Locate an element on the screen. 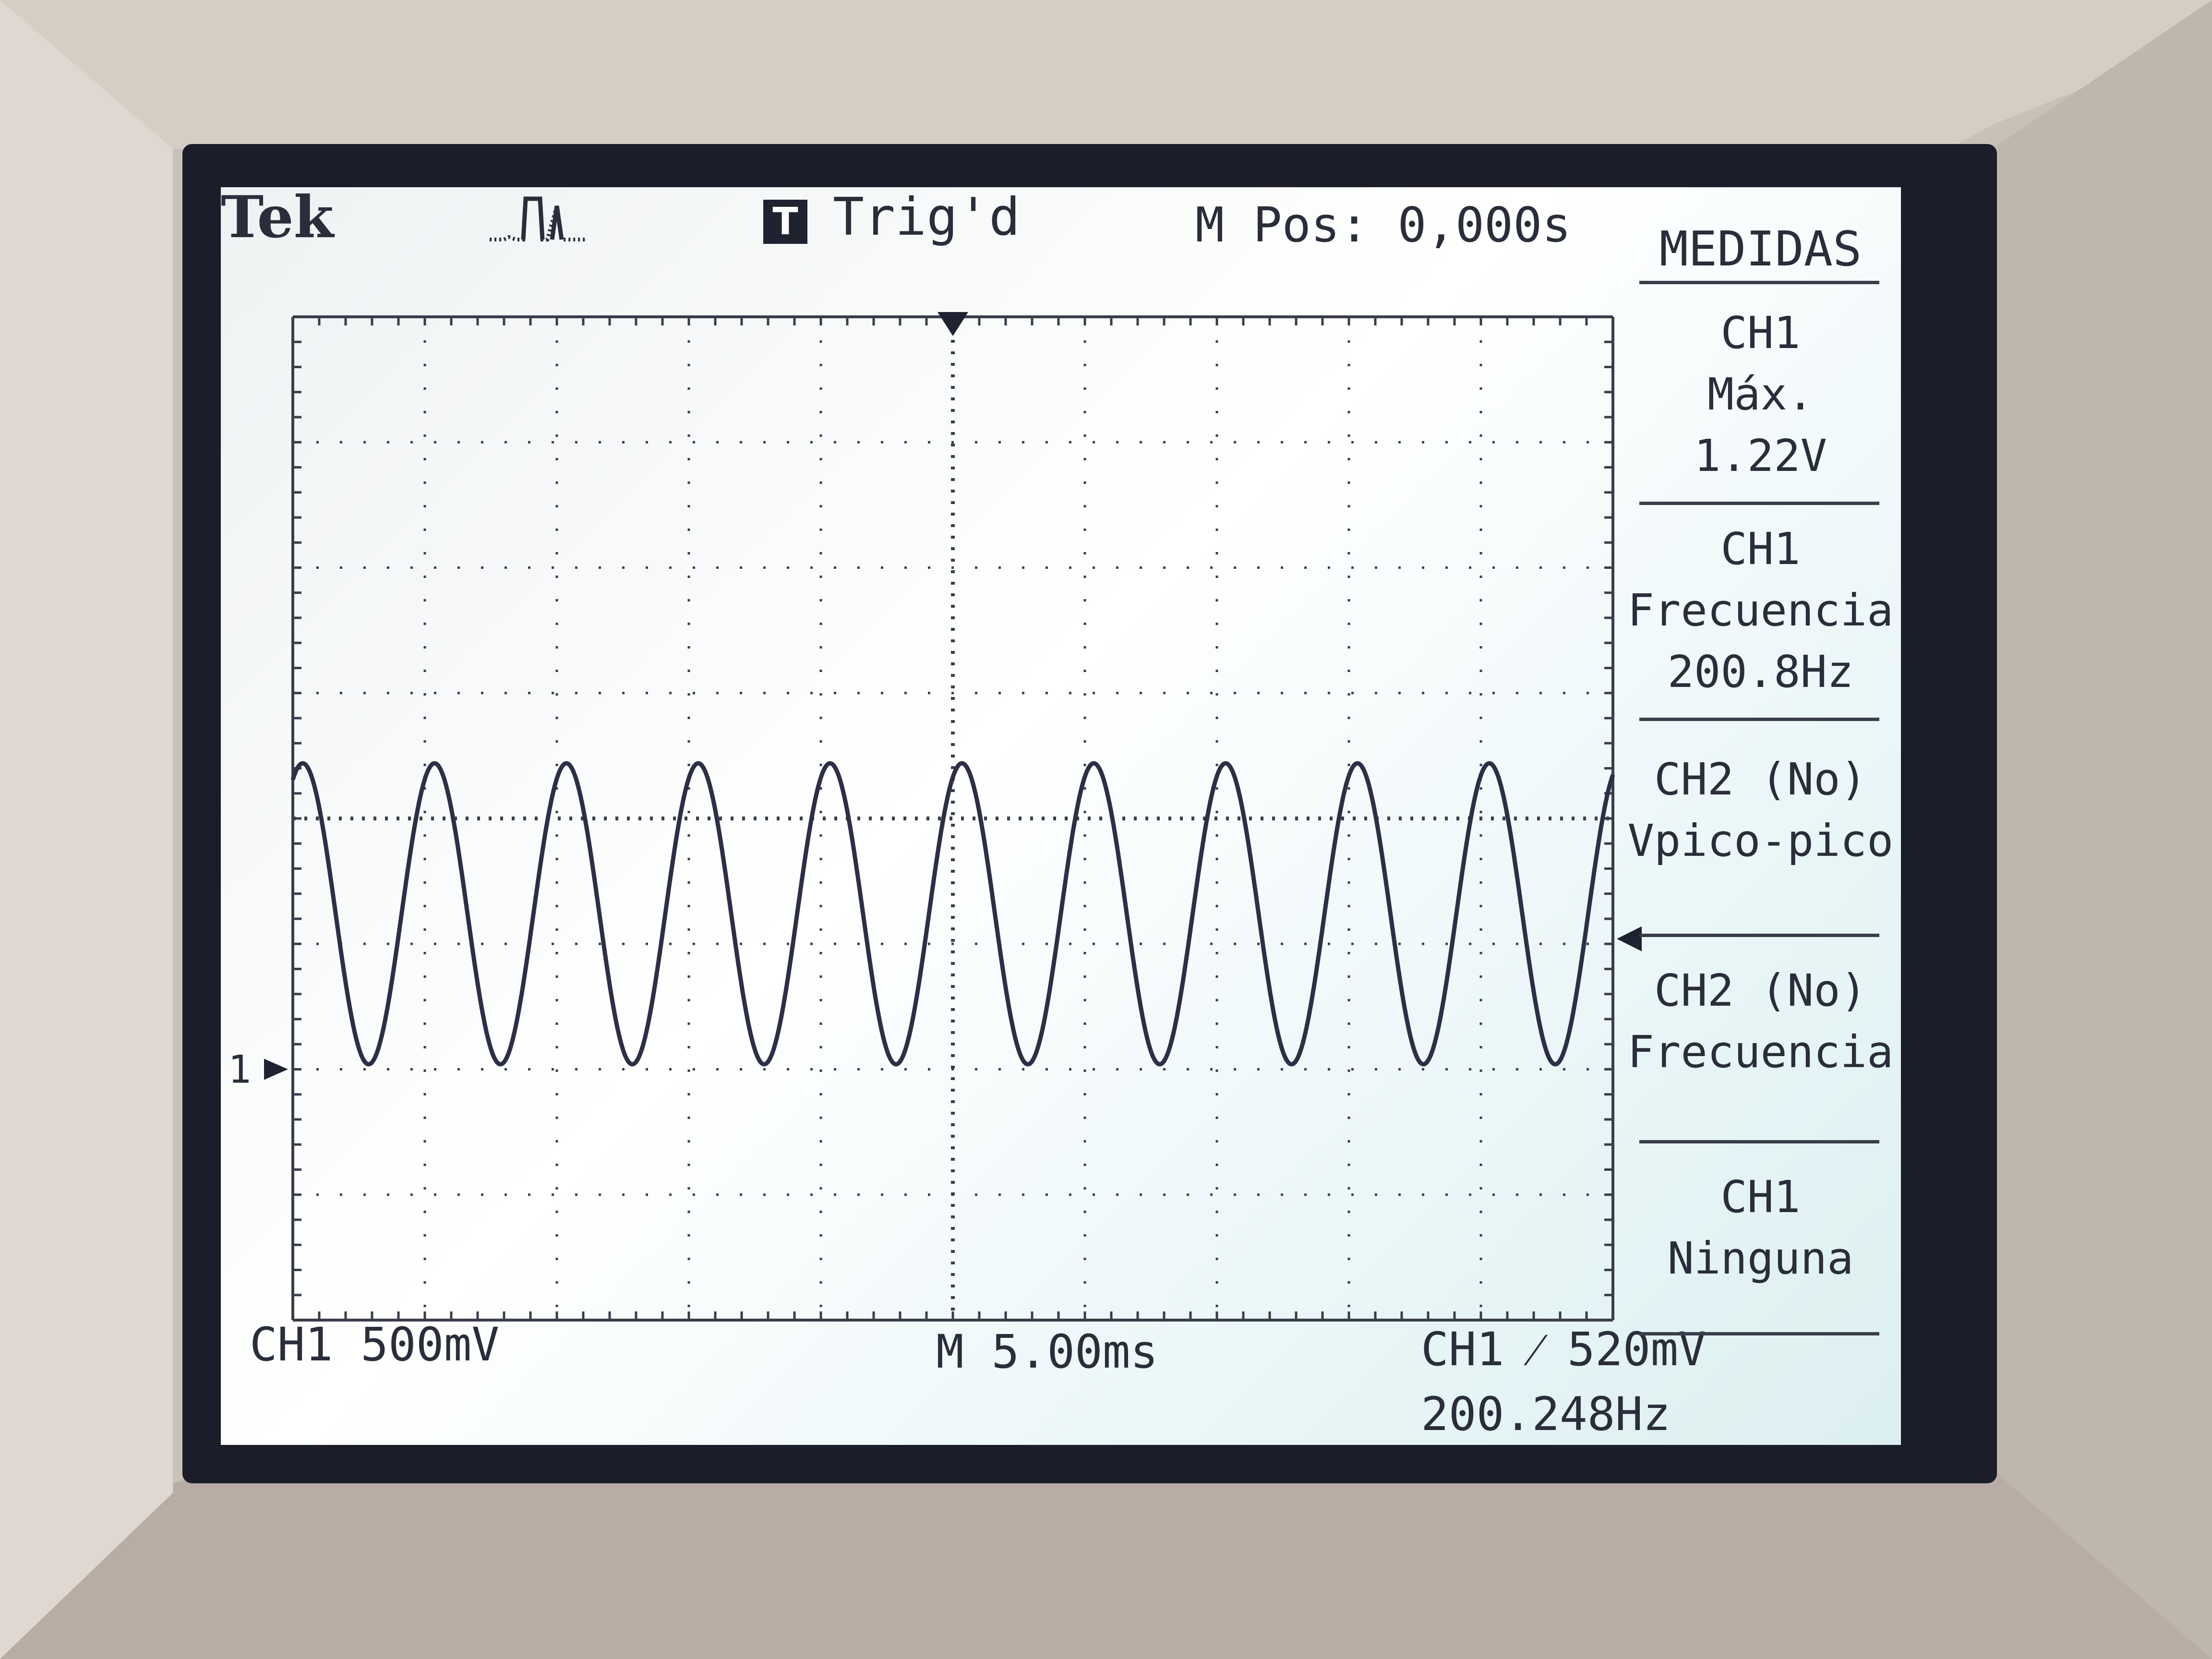 The width and height of the screenshot is (2212, 1659). ch1-ground-marker-label: 1 is located at coordinates (239, 1069).